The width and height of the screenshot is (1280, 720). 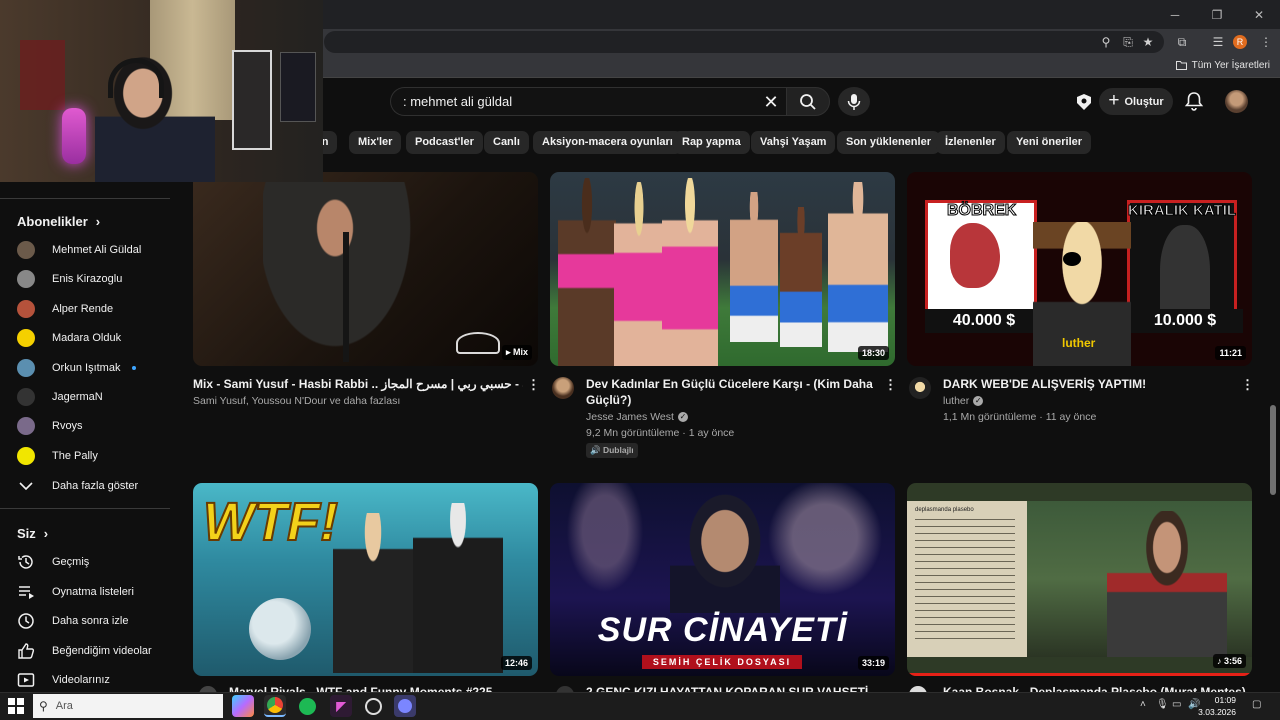 I want to click on you-item: Beğendiğim videolar, so click(x=92, y=651).